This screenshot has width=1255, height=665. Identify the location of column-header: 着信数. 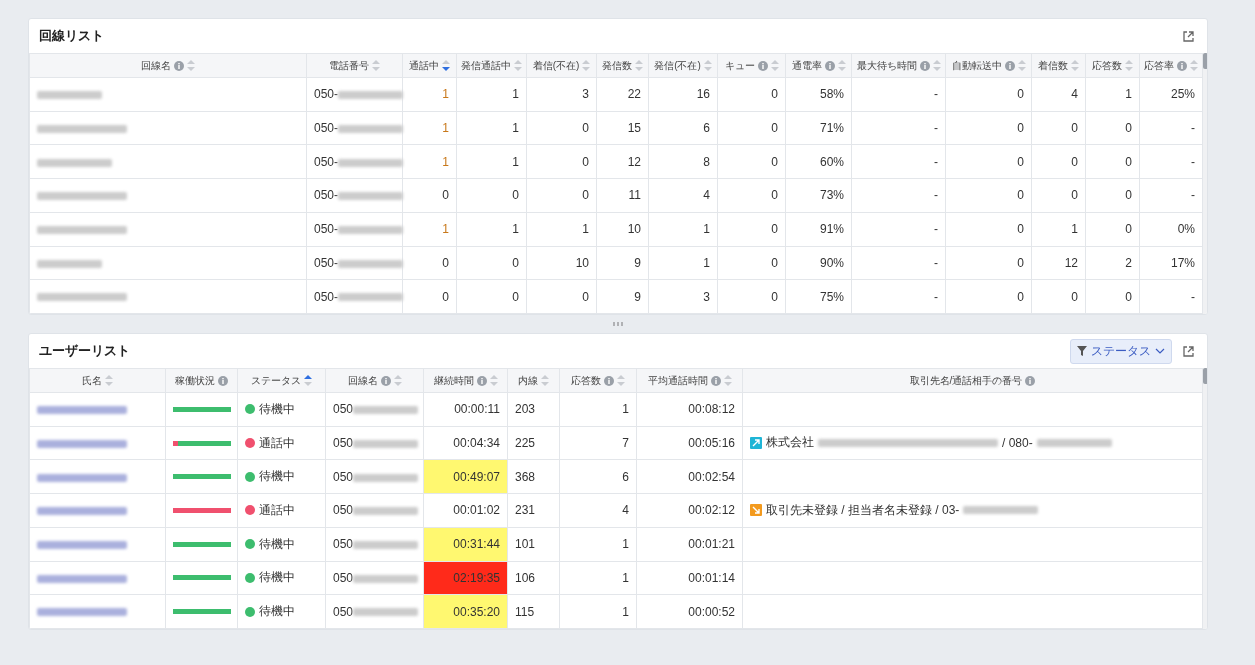
(1053, 65).